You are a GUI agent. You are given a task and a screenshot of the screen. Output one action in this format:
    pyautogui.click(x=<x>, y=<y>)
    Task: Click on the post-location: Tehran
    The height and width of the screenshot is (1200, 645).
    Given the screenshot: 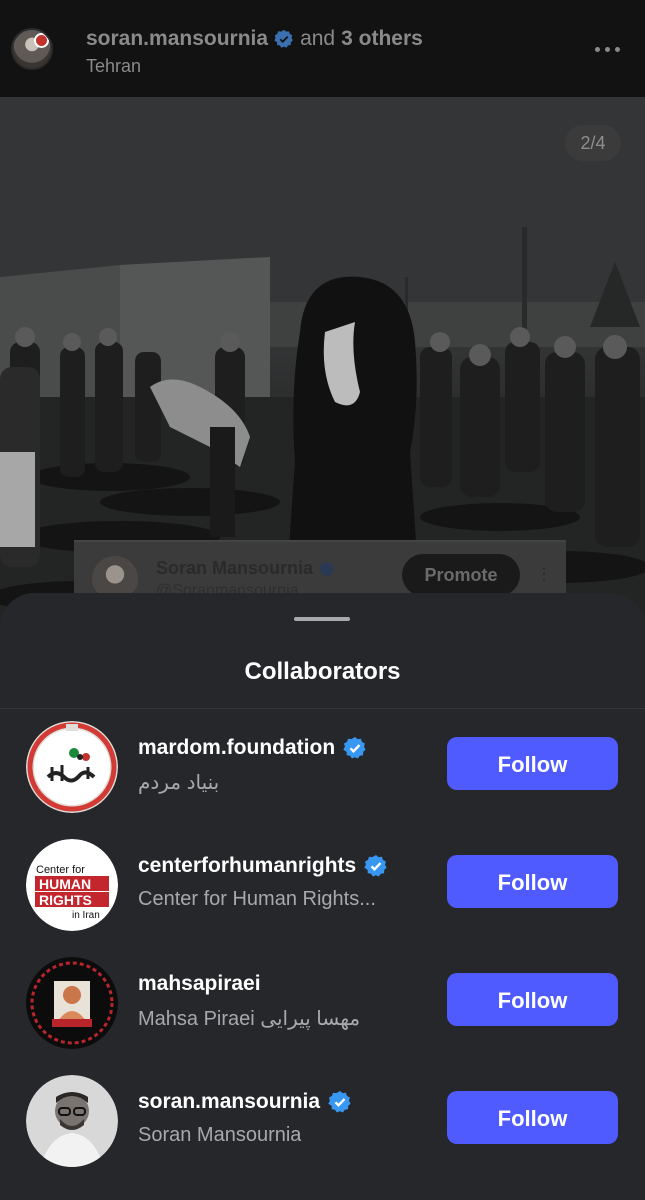 What is the action you would take?
    pyautogui.click(x=113, y=66)
    